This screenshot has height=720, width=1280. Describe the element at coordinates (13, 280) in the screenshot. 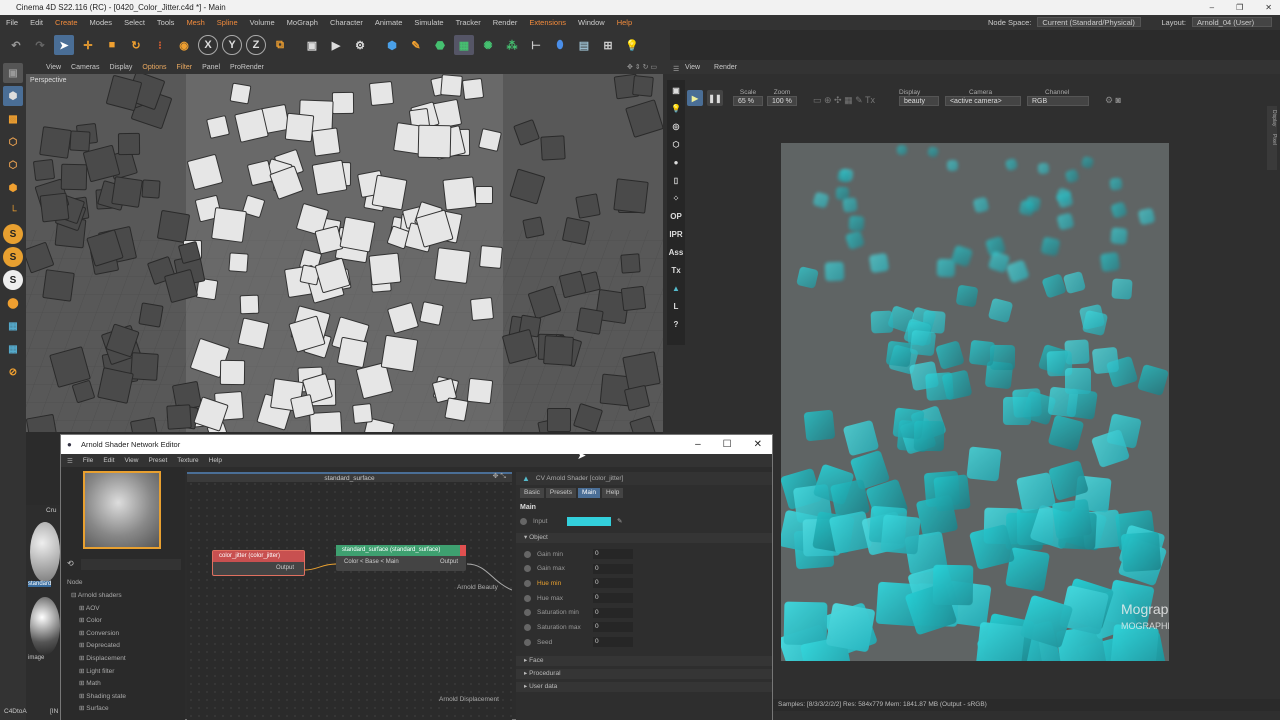

I see `workplane-snap-icon: S` at that location.